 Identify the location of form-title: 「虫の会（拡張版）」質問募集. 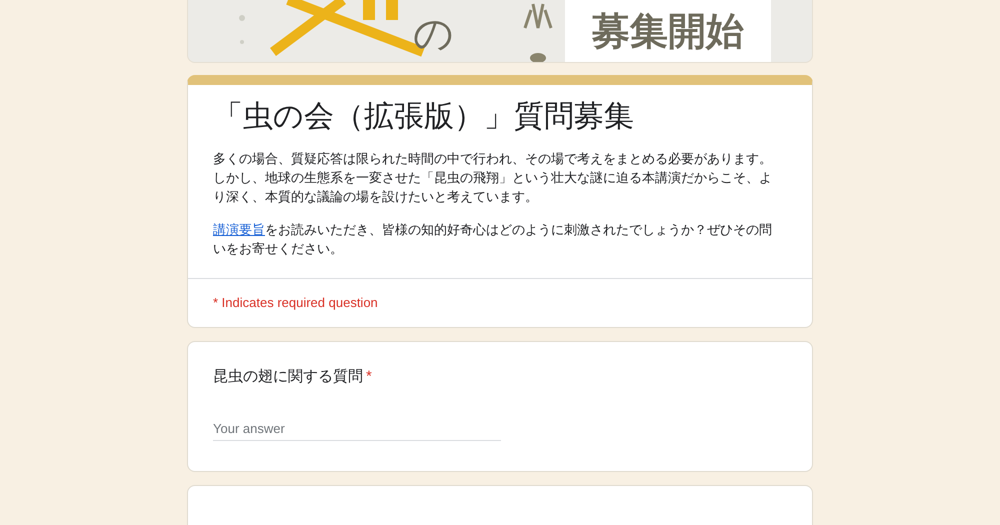
(424, 117).